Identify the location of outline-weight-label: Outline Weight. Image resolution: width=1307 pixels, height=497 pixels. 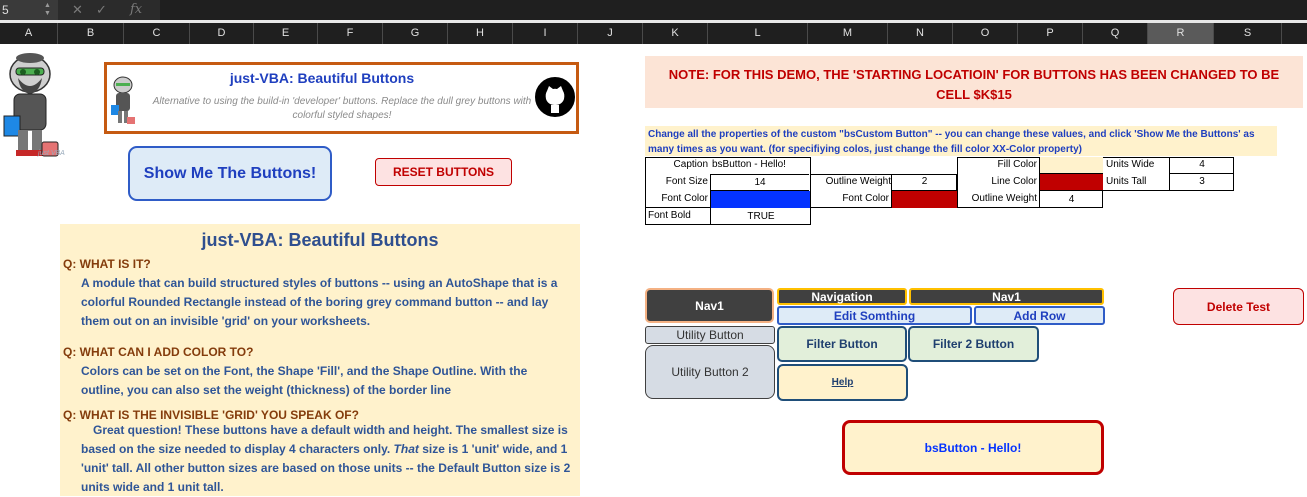
(858, 181).